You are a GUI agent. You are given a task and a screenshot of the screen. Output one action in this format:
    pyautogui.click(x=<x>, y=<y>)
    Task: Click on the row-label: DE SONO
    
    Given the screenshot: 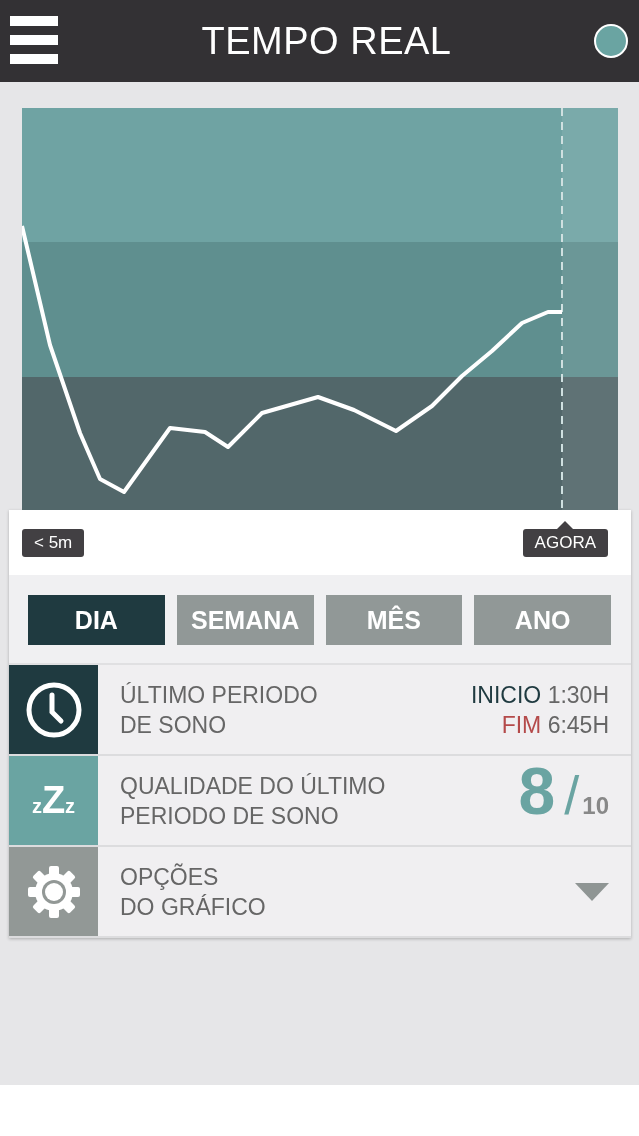 What is the action you would take?
    pyautogui.click(x=174, y=725)
    